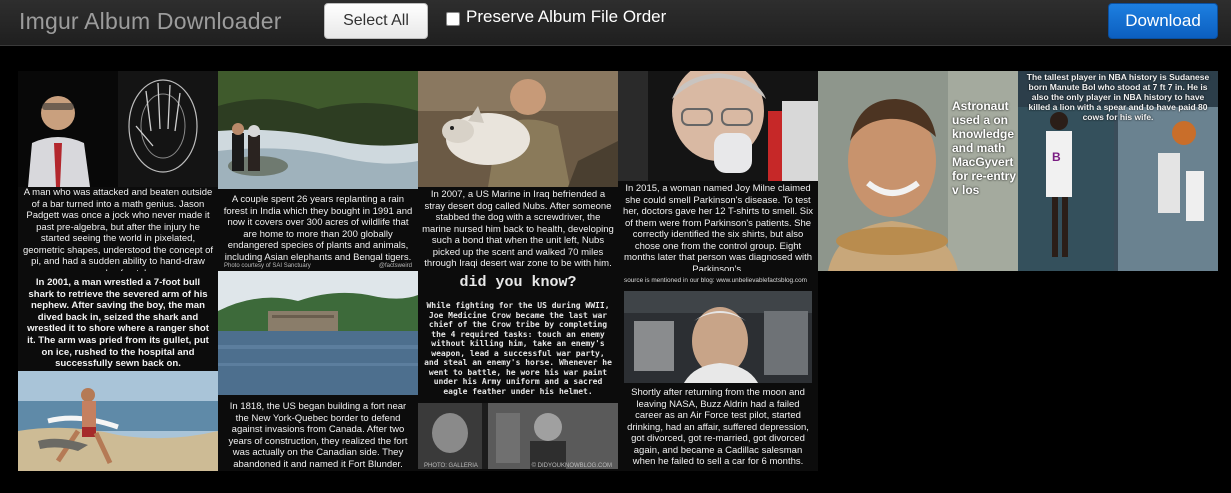 The height and width of the screenshot is (493, 1231). Describe the element at coordinates (1163, 21) in the screenshot. I see `download-button: Download` at that location.